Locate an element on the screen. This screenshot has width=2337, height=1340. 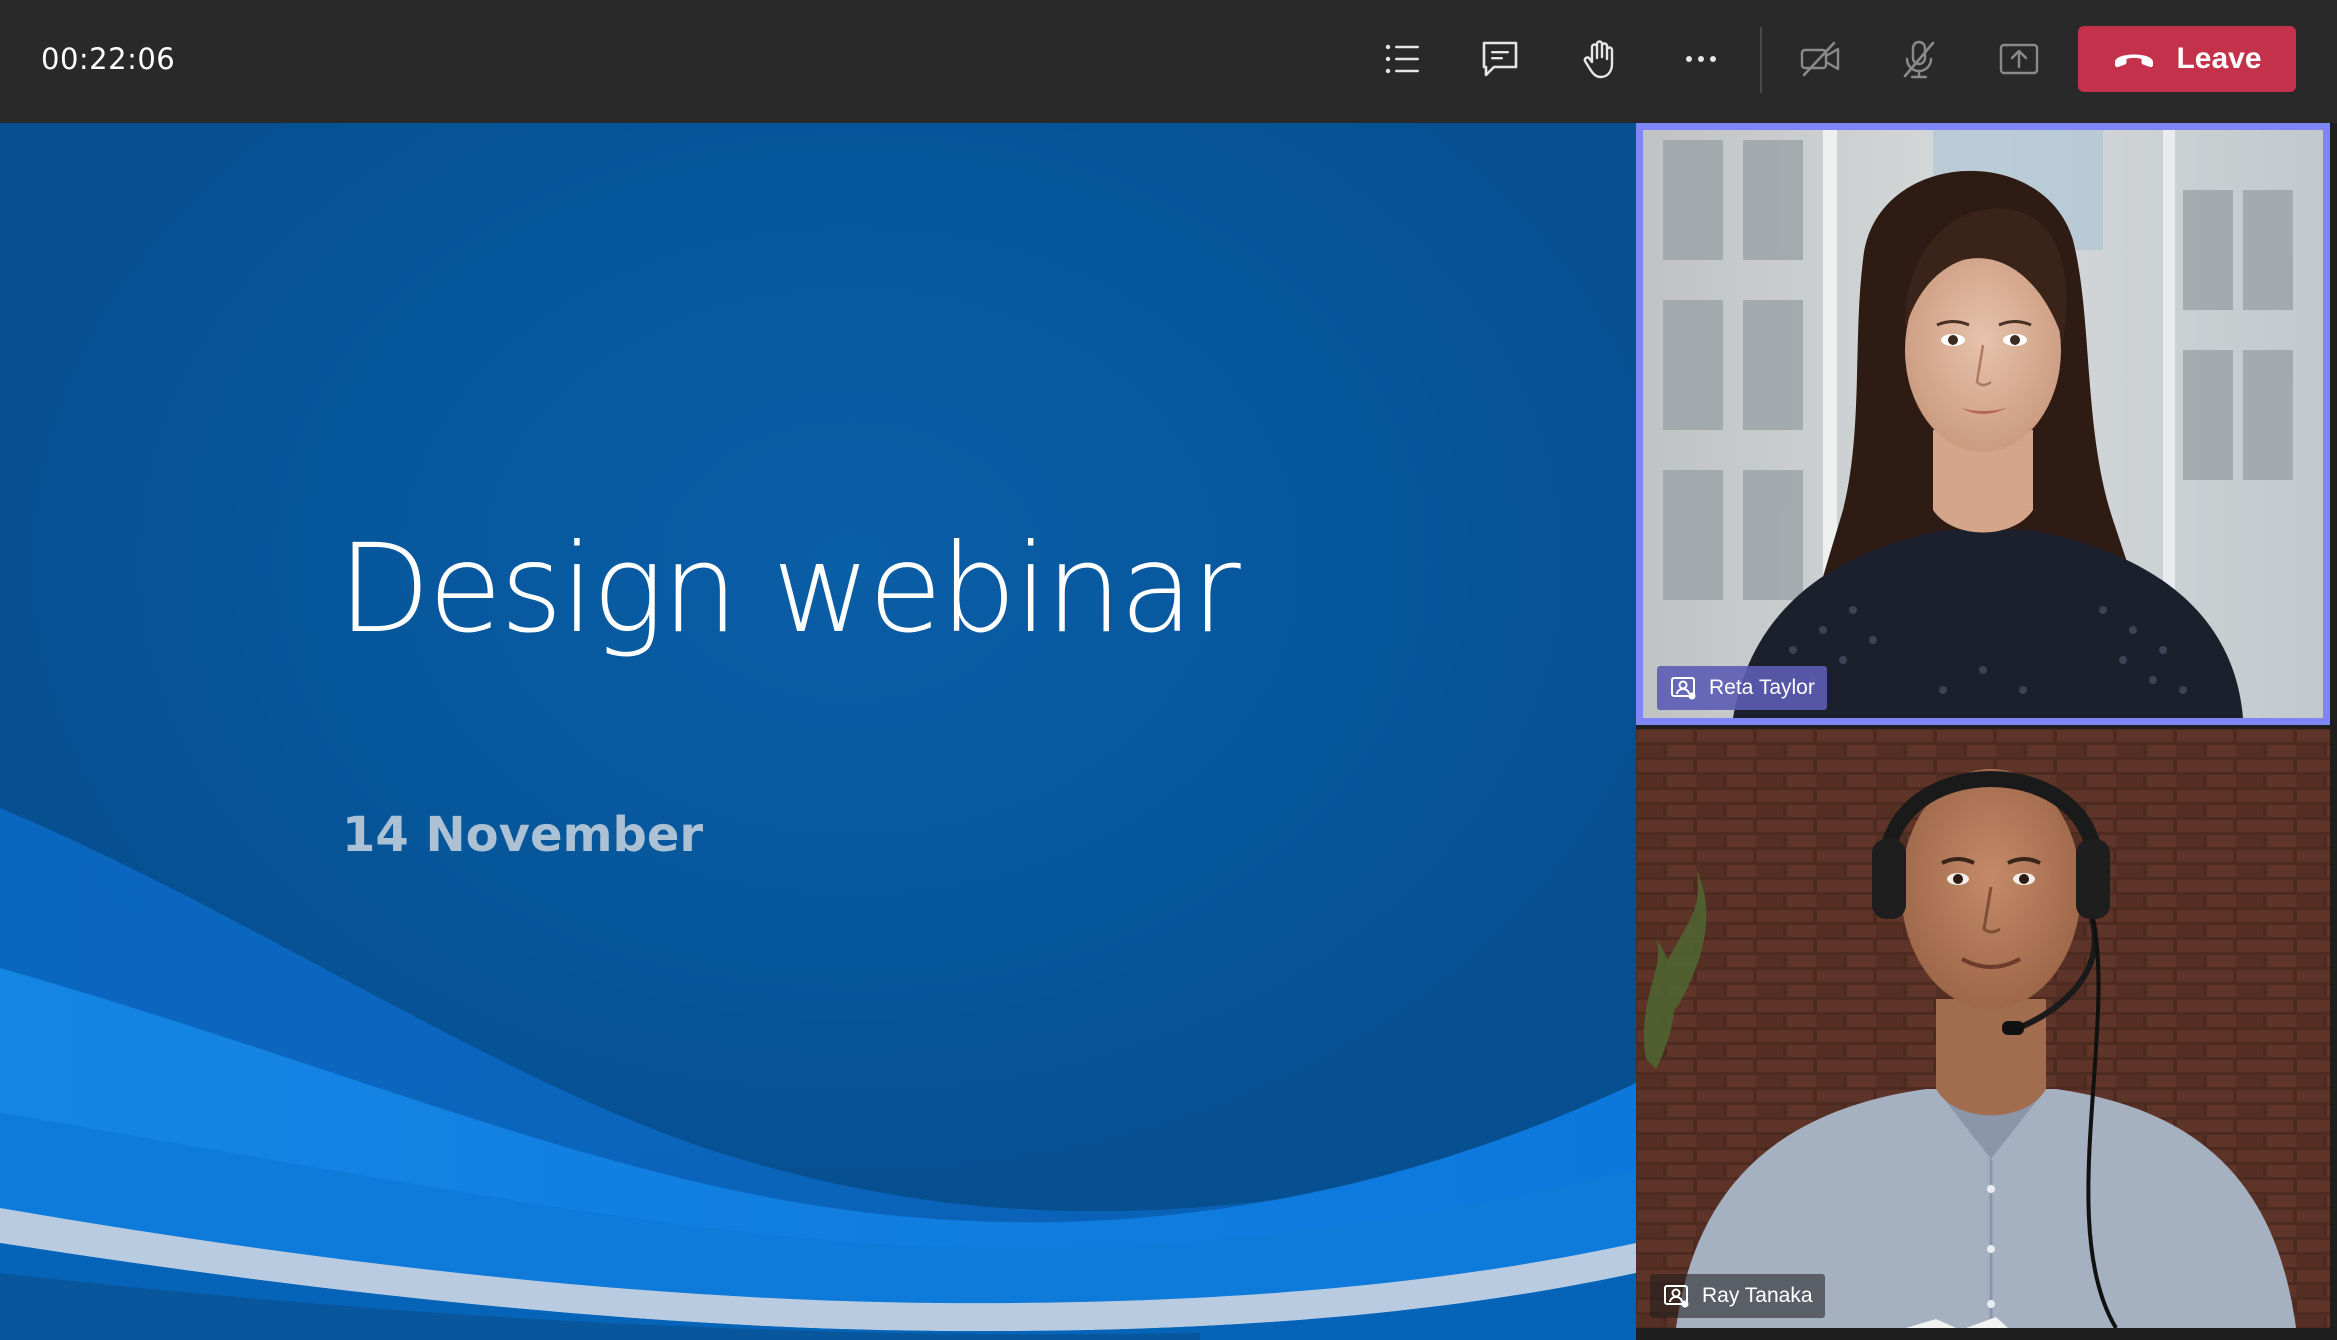
participants-button is located at coordinates (1403, 59).